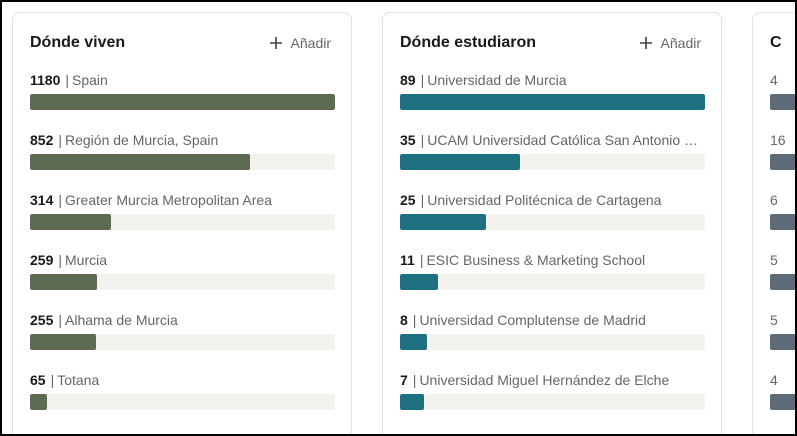  I want to click on list-row: 16, so click(782, 160).